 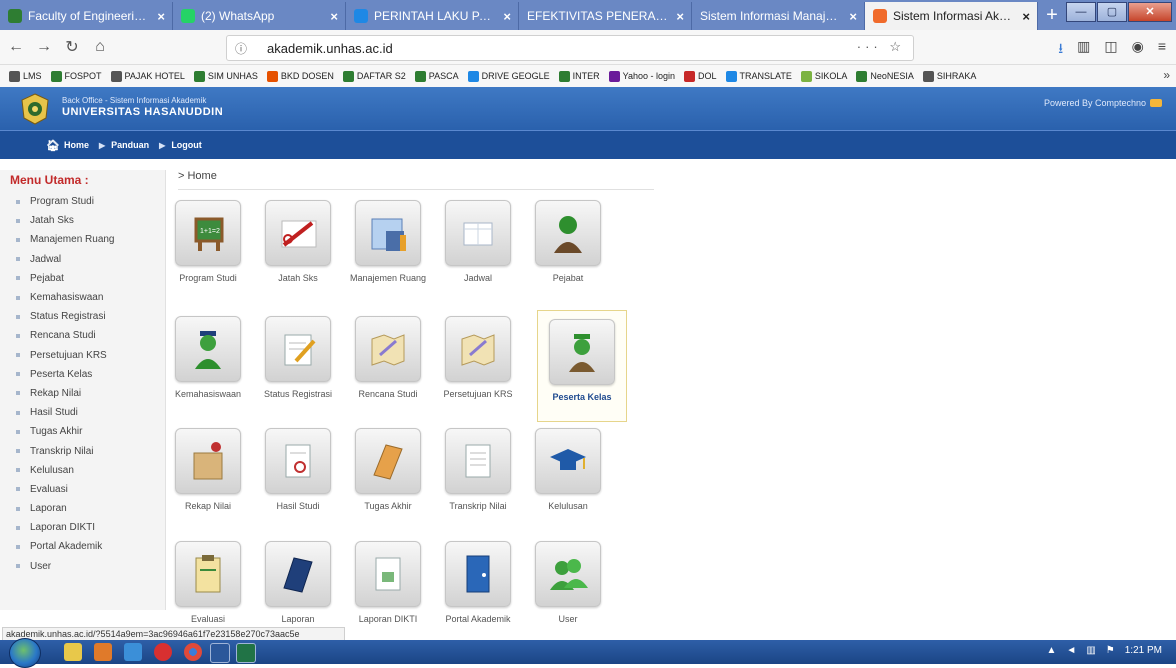 I want to click on volume-icon: ◄, so click(x=1071, y=650).